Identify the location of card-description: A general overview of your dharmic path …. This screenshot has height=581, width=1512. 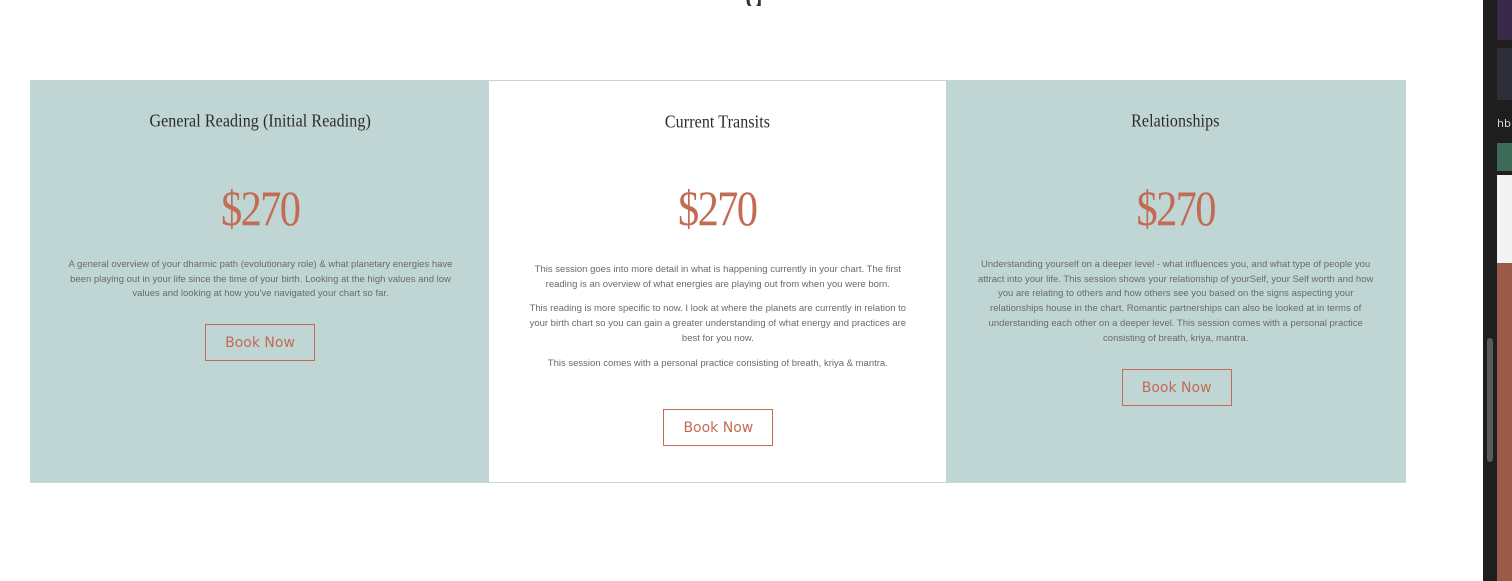
(260, 285).